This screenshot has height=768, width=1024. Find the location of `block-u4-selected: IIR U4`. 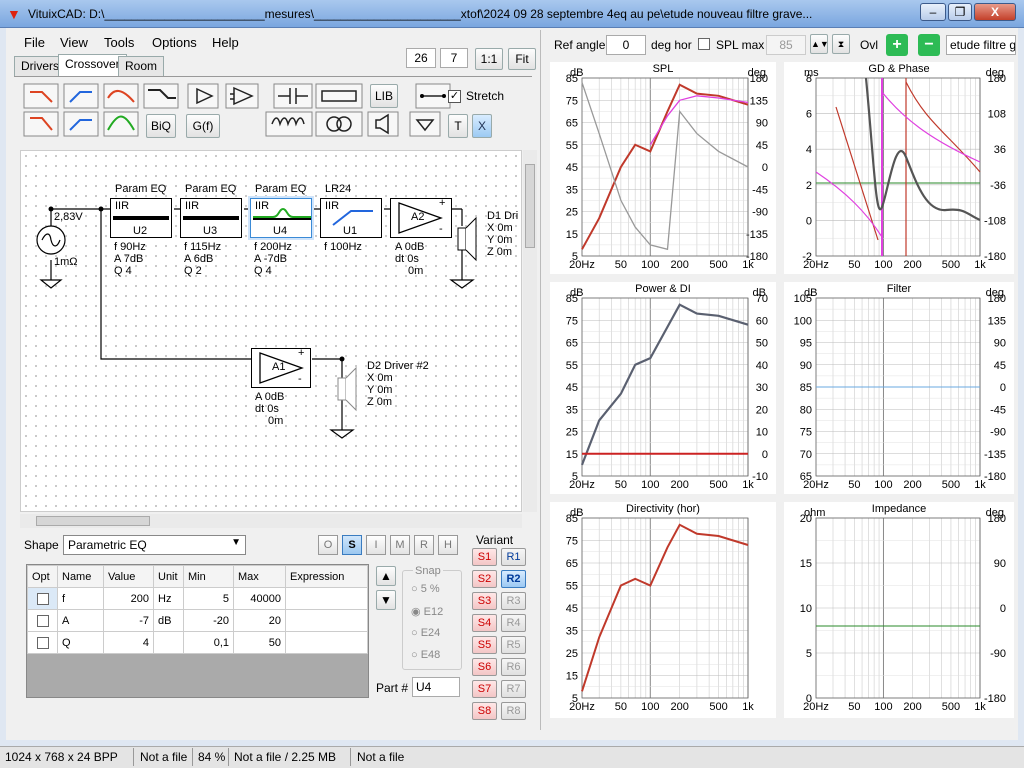

block-u4-selected: IIR U4 is located at coordinates (281, 218).